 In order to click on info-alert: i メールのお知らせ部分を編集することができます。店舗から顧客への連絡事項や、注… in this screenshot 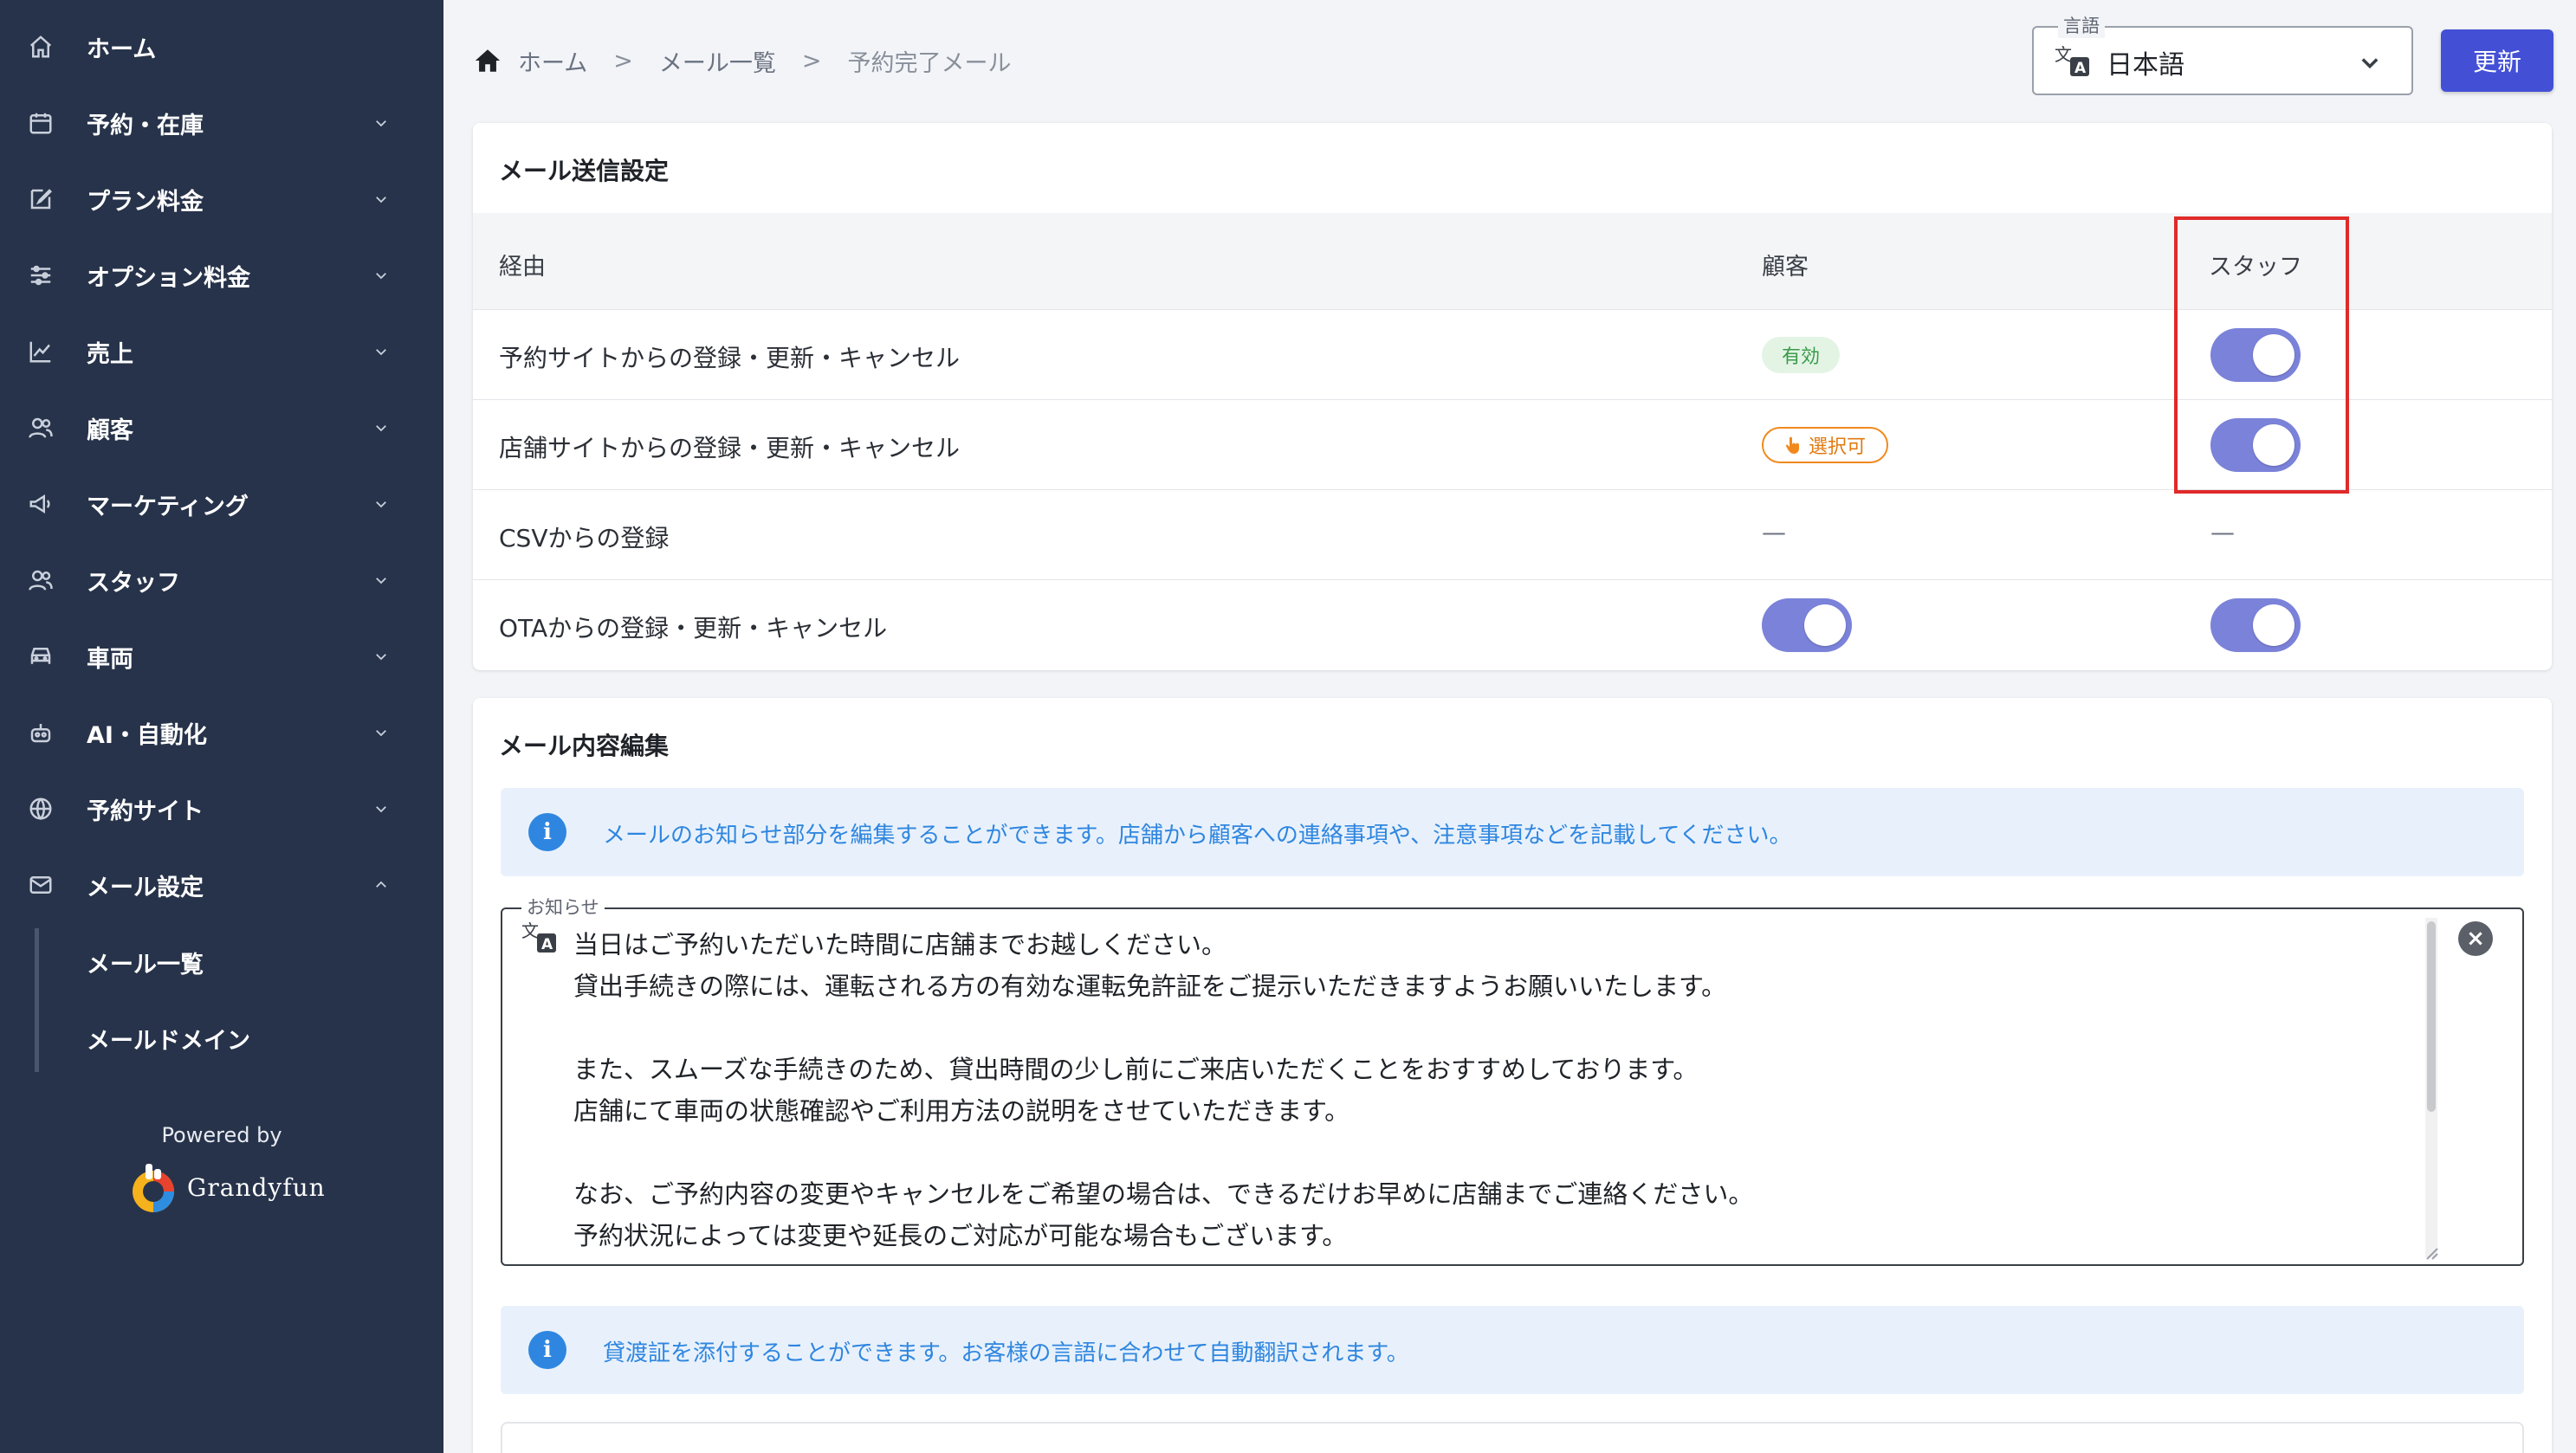, I will do `click(1512, 832)`.